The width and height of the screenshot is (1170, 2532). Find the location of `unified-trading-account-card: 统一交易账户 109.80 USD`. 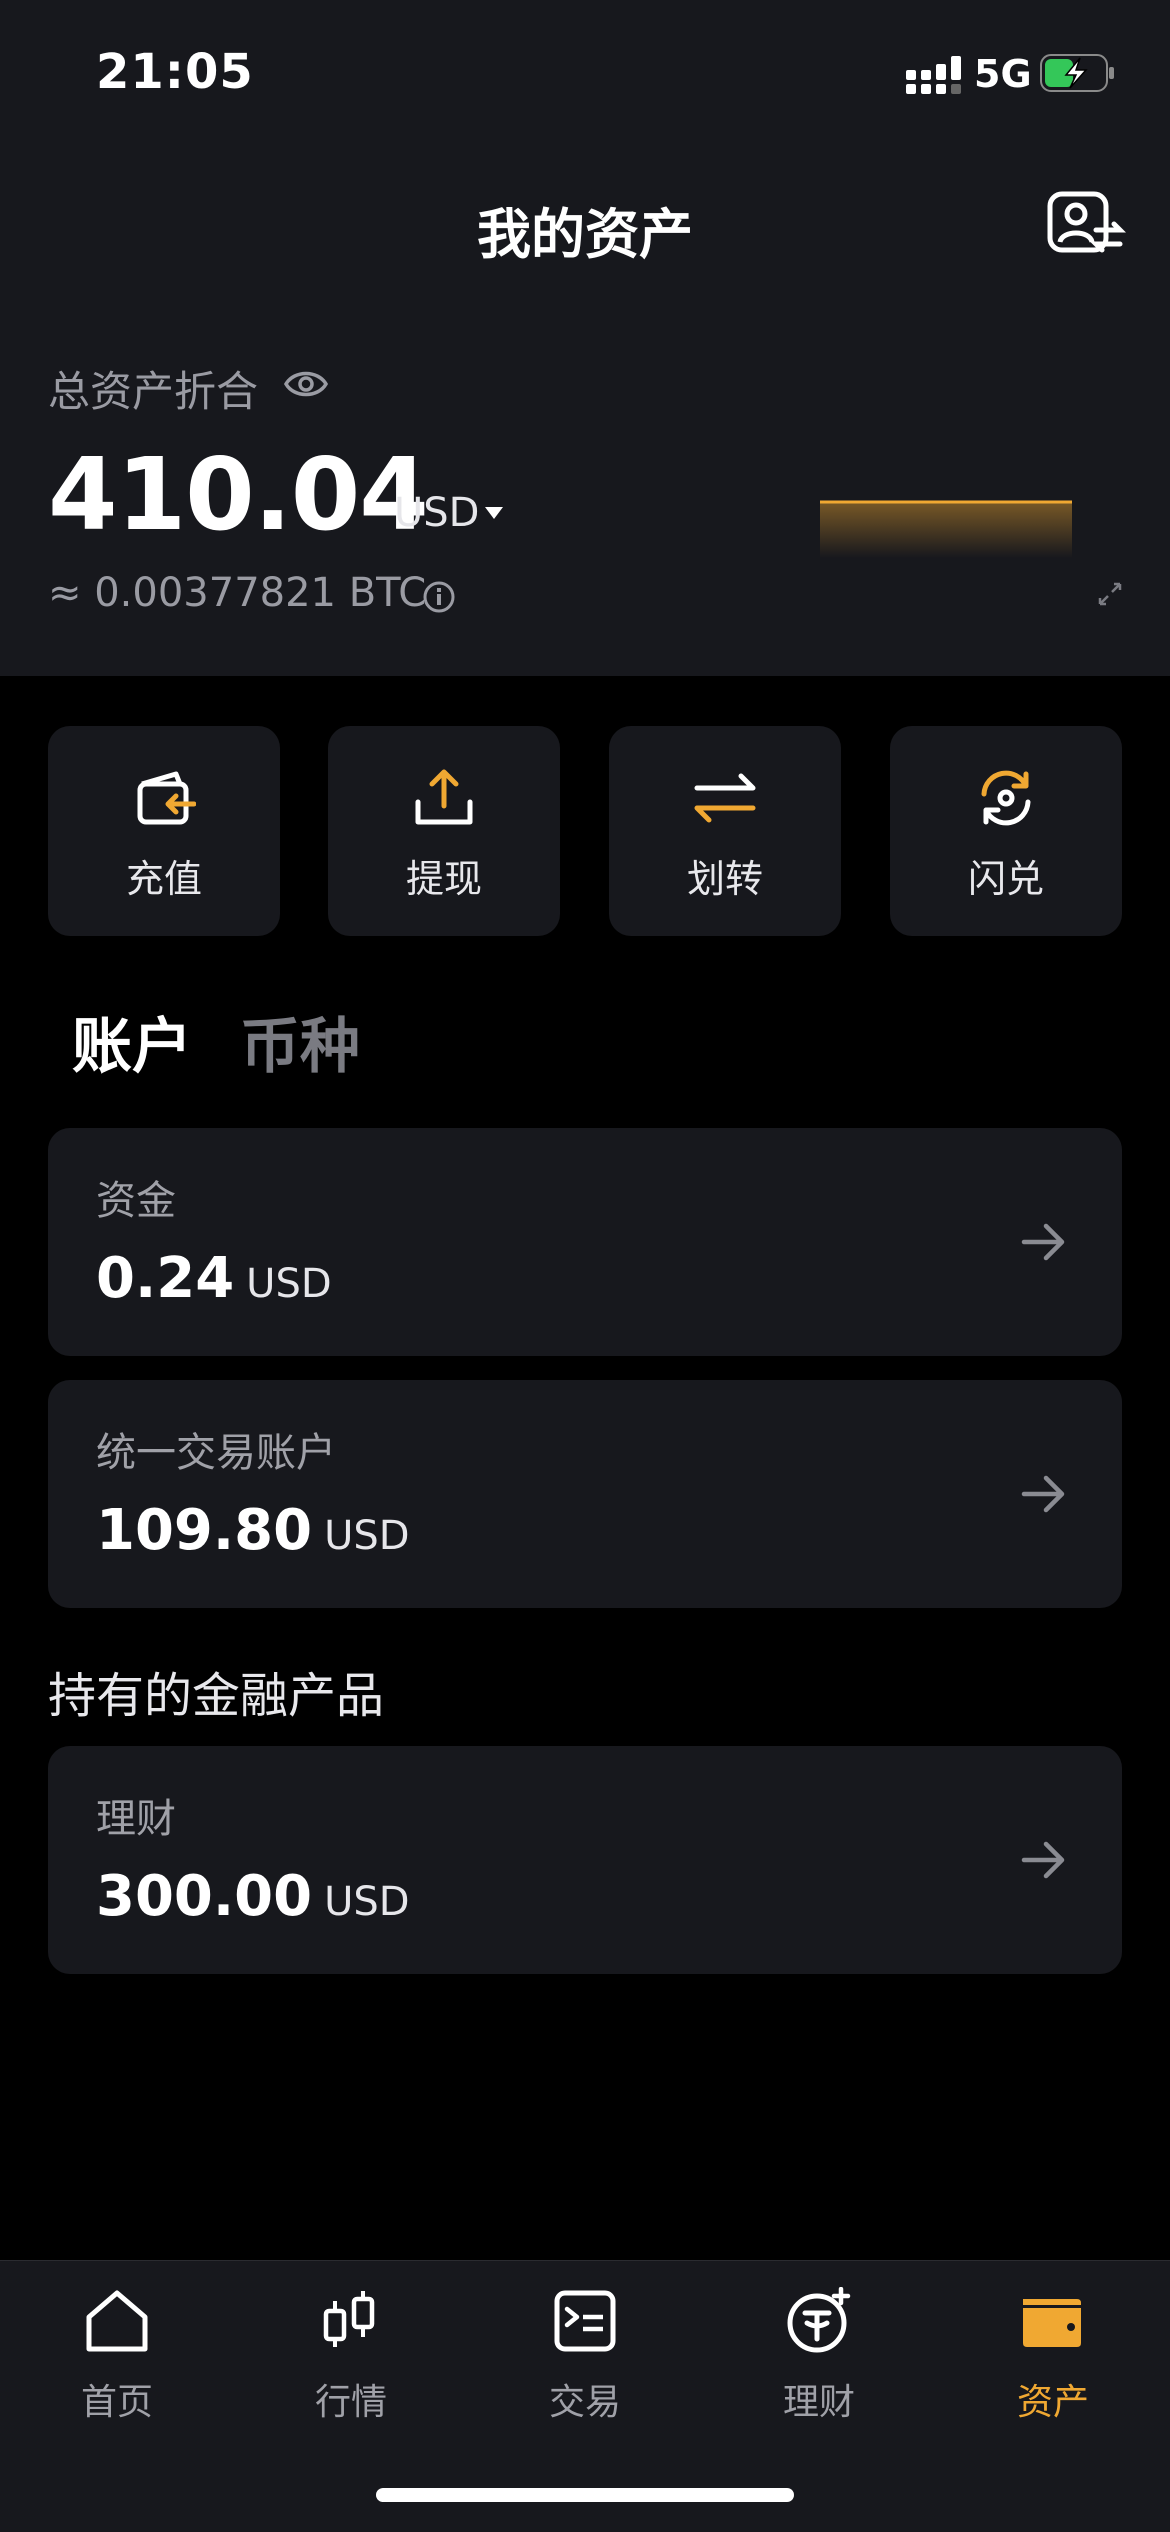

unified-trading-account-card: 统一交易账户 109.80 USD is located at coordinates (585, 1494).